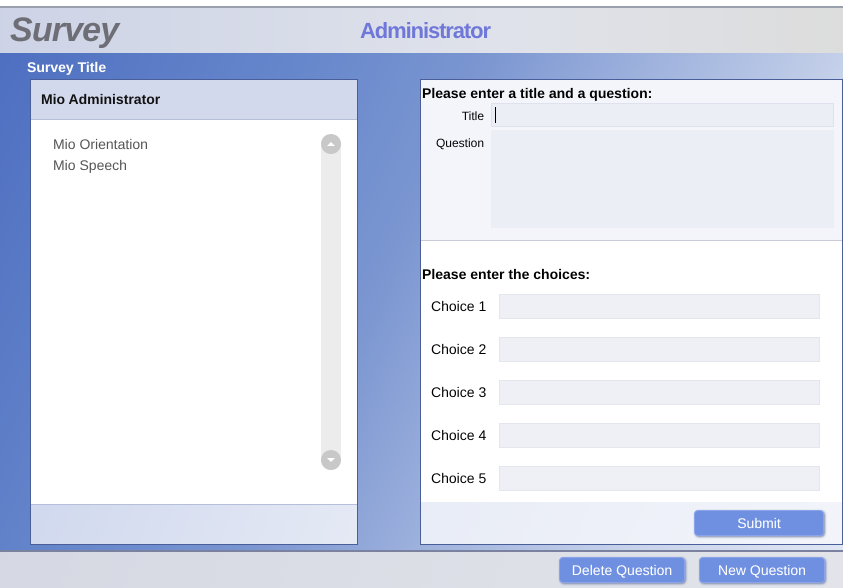 This screenshot has height=588, width=843. I want to click on survey-list-item: Mio Orientation, so click(187, 144).